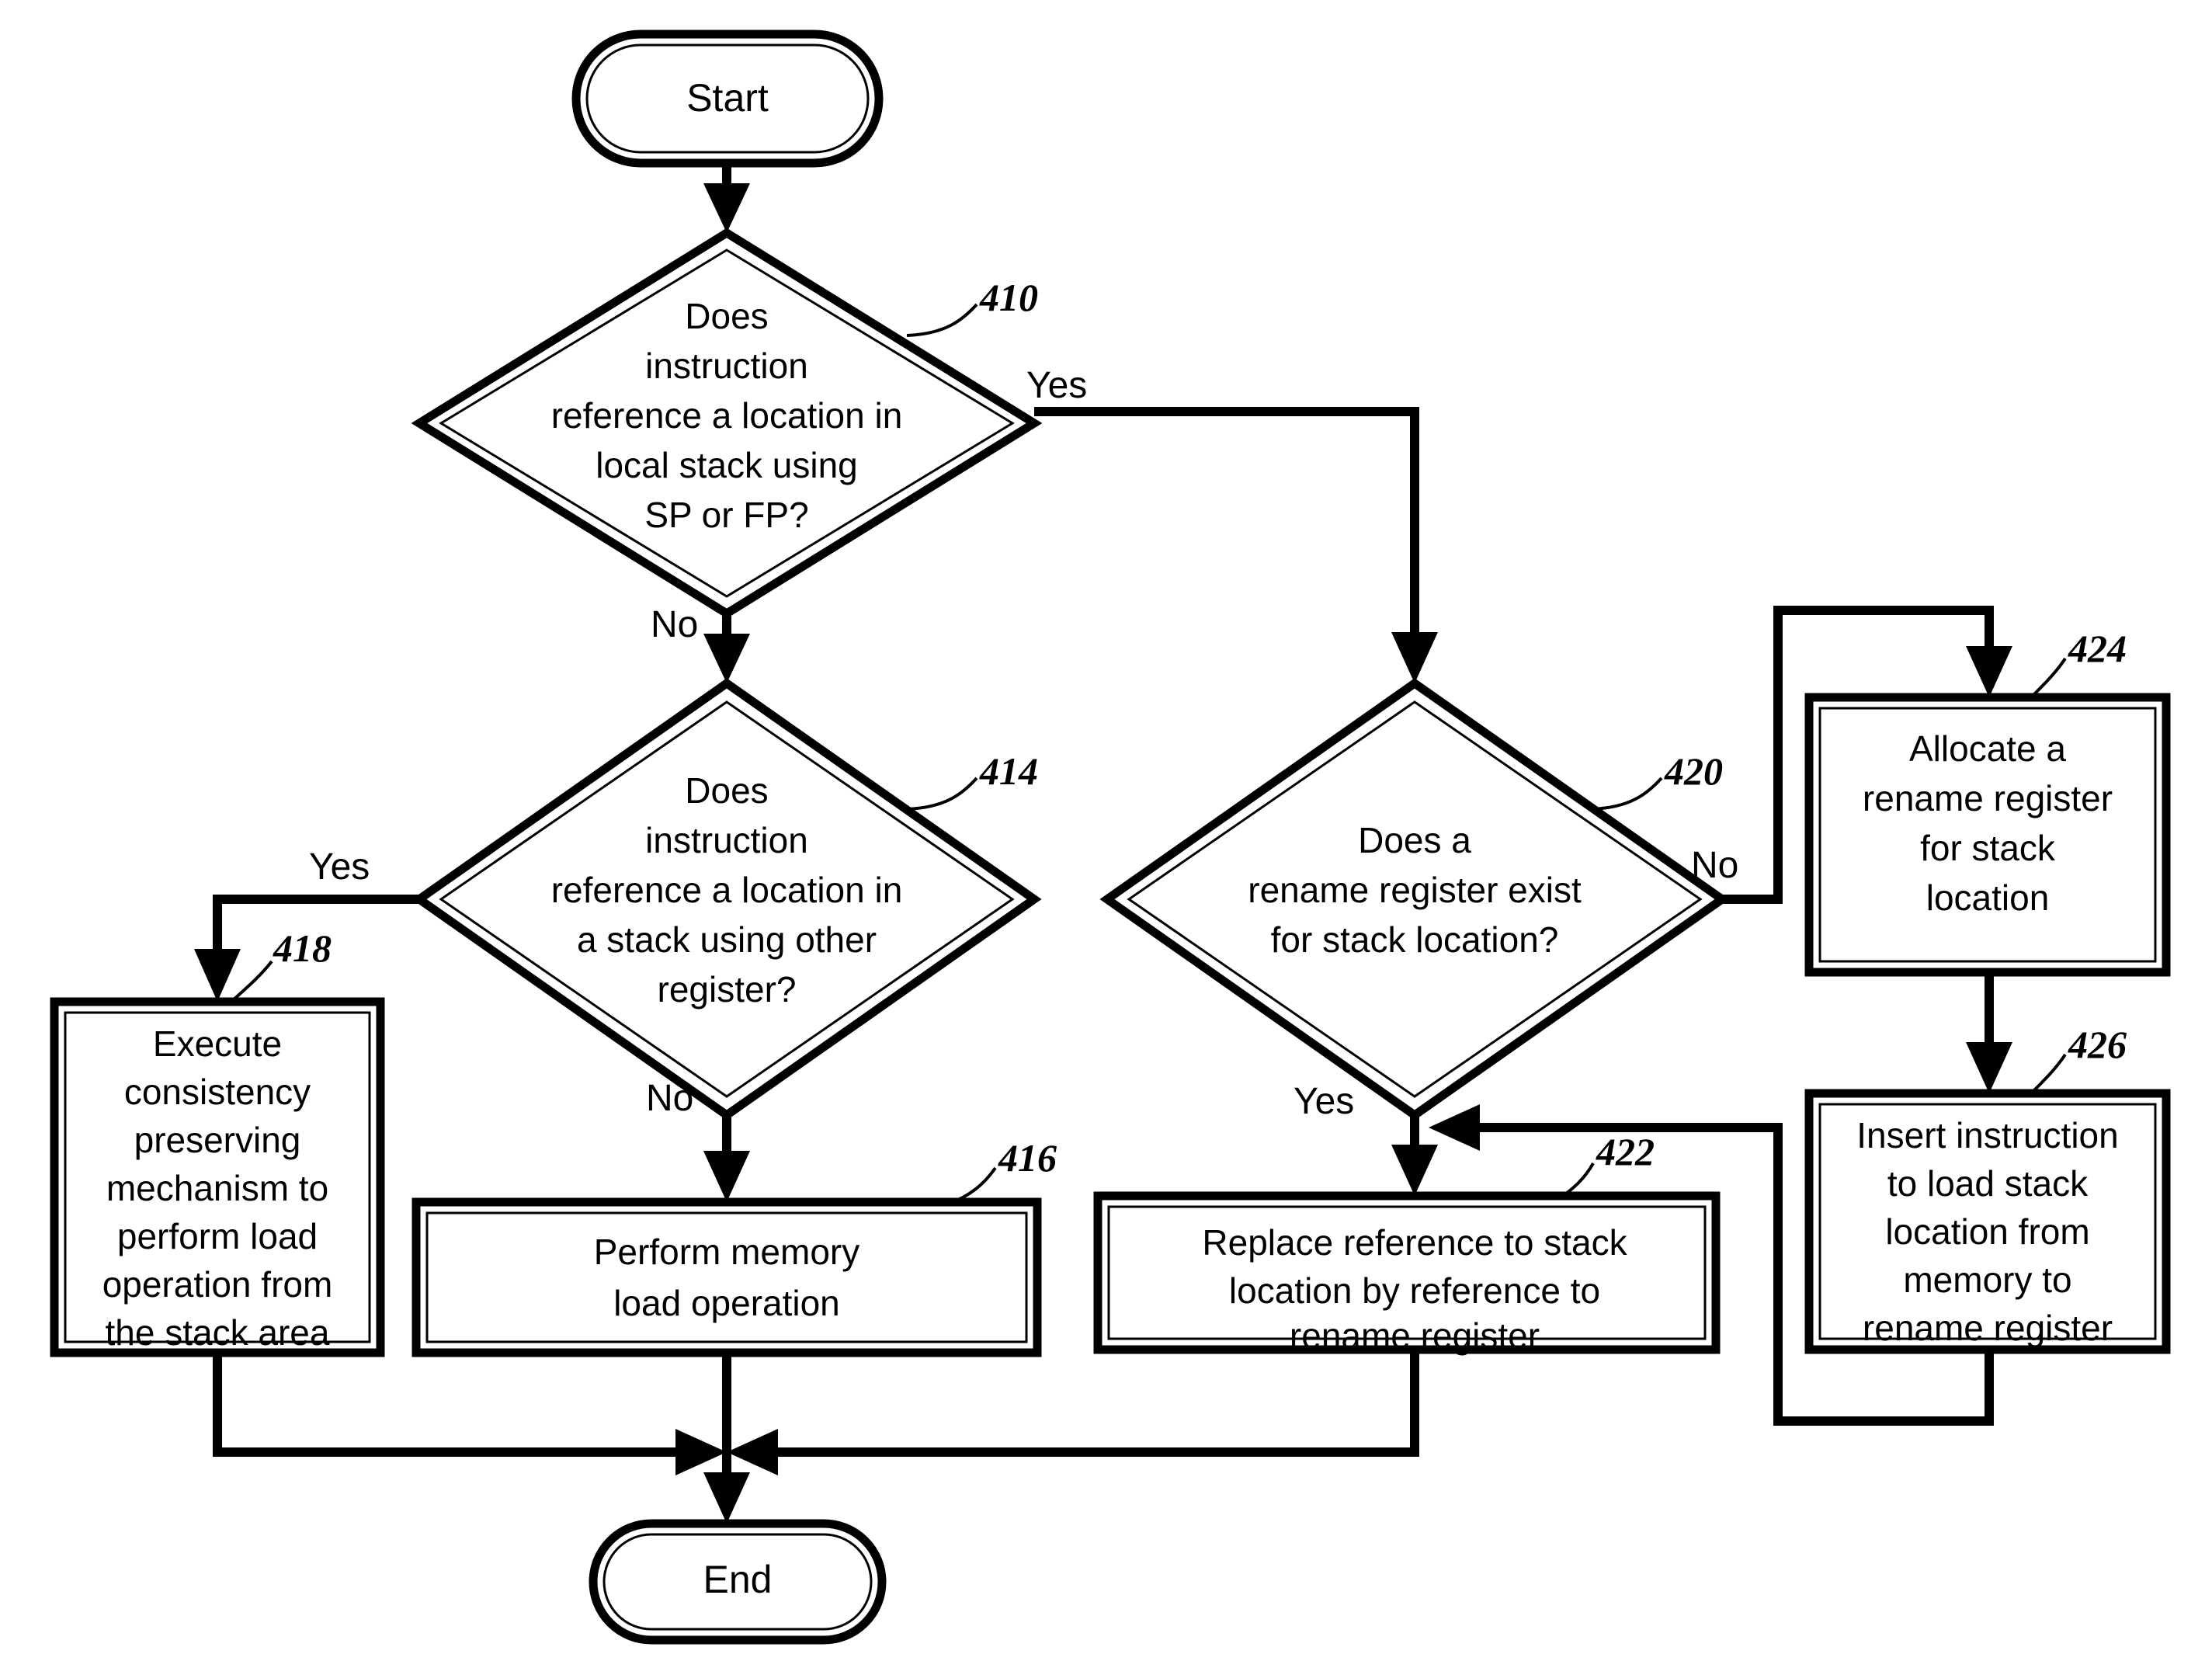 This screenshot has height=1668, width=2212. Describe the element at coordinates (1414, 1290) in the screenshot. I see `node-422-line-1: location by reference to` at that location.